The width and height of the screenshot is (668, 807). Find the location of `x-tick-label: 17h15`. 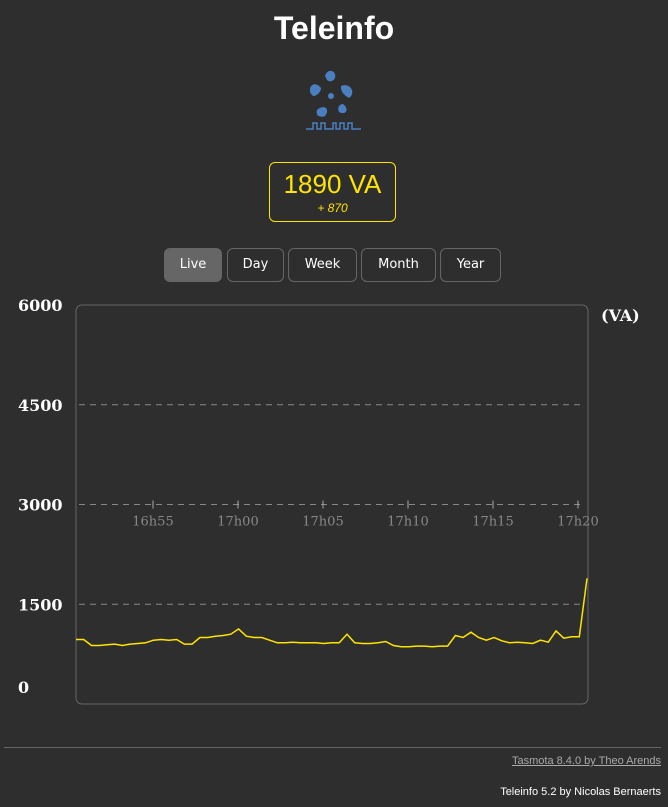

x-tick-label: 17h15 is located at coordinates (492, 522).